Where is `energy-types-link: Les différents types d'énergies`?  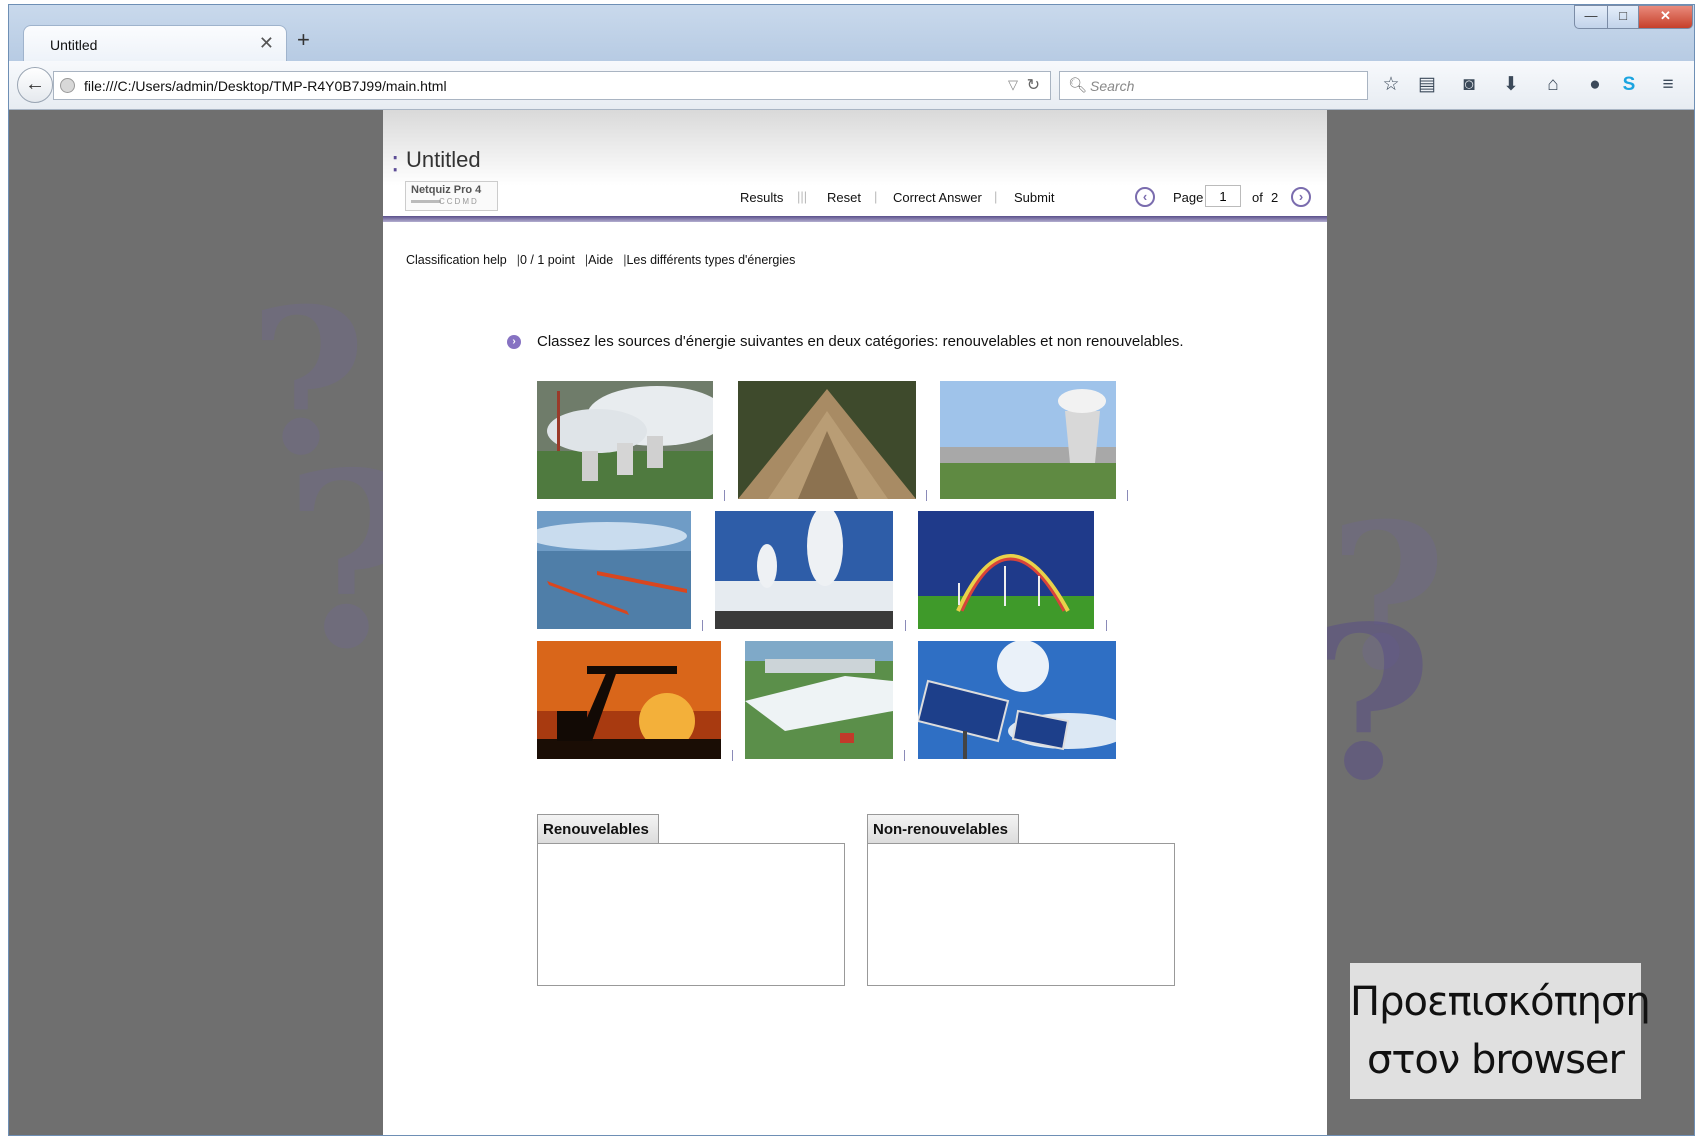 energy-types-link: Les différents types d'énergies is located at coordinates (710, 260).